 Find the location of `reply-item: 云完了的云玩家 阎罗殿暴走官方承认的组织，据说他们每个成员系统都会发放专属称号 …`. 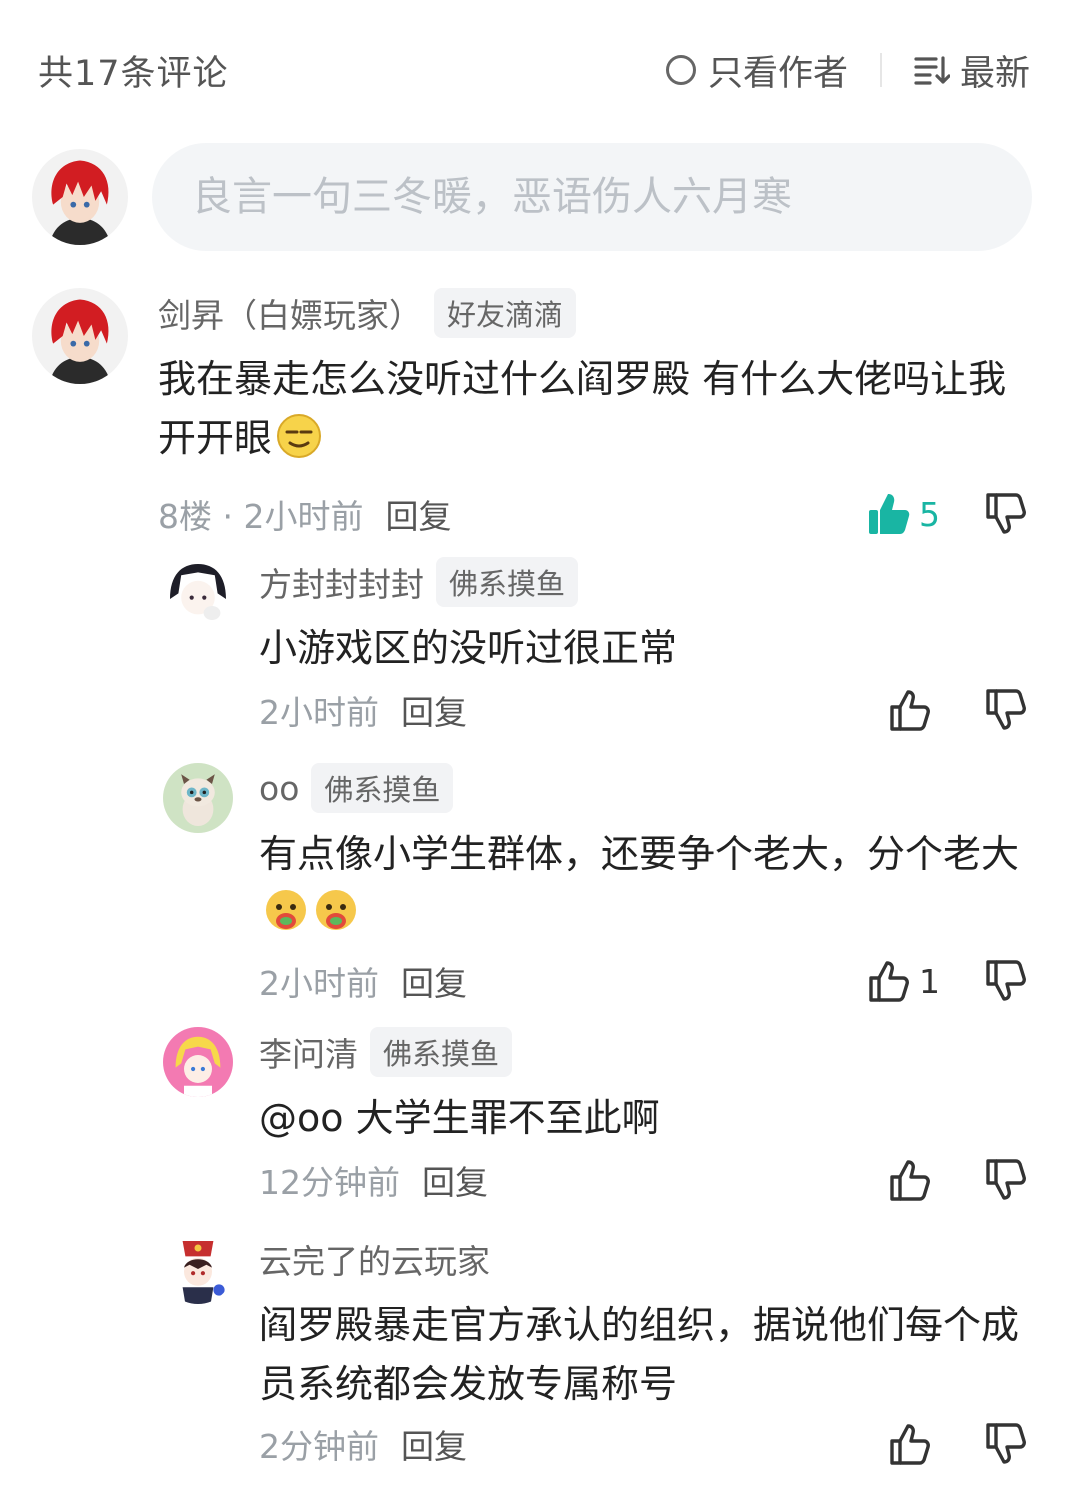

reply-item: 云完了的云玩家 阎罗殿暴走官方承认的组织，据说他们每个成员系统都会发放专属称号 … is located at coordinates (596, 1354).